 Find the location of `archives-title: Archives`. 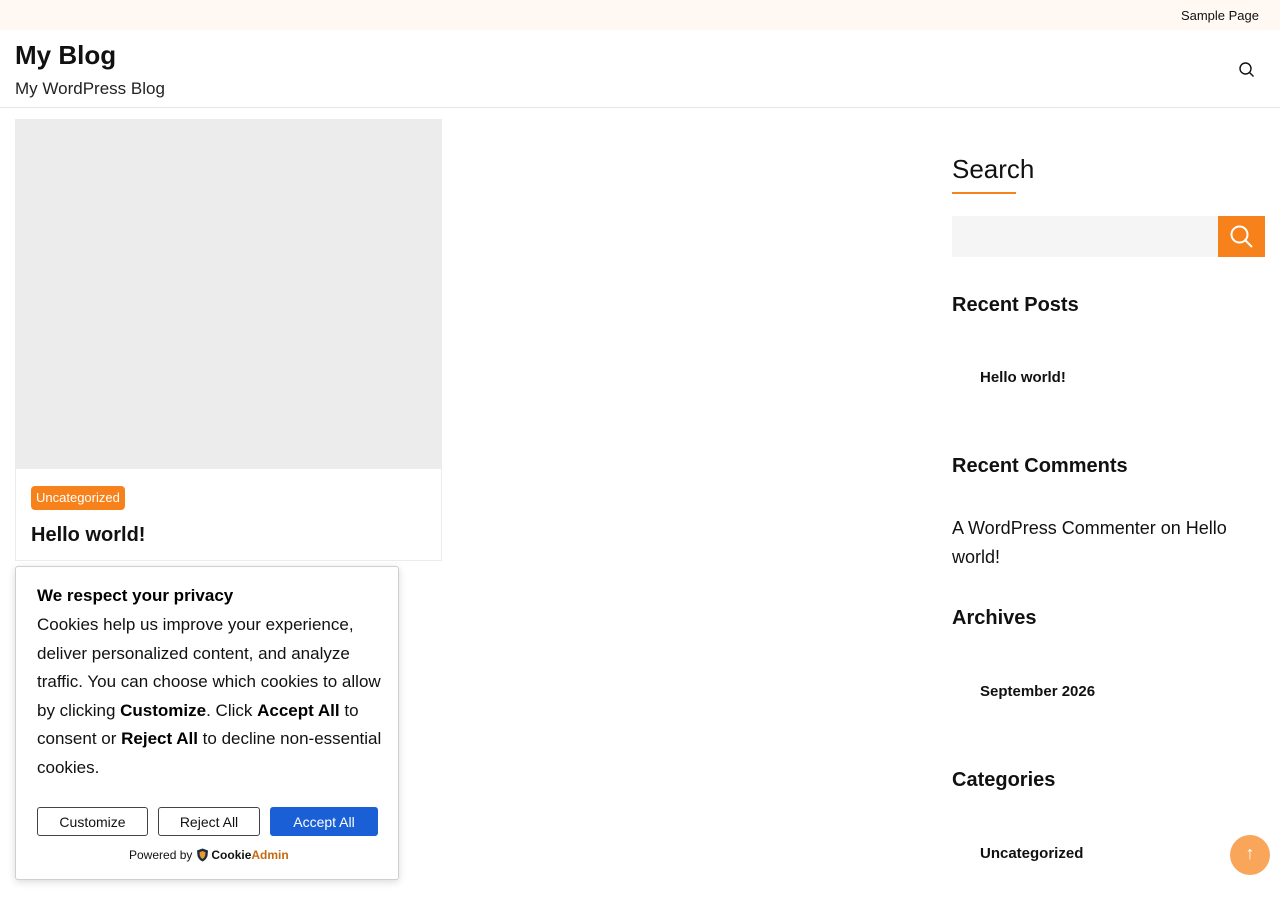

archives-title: Archives is located at coordinates (994, 618).